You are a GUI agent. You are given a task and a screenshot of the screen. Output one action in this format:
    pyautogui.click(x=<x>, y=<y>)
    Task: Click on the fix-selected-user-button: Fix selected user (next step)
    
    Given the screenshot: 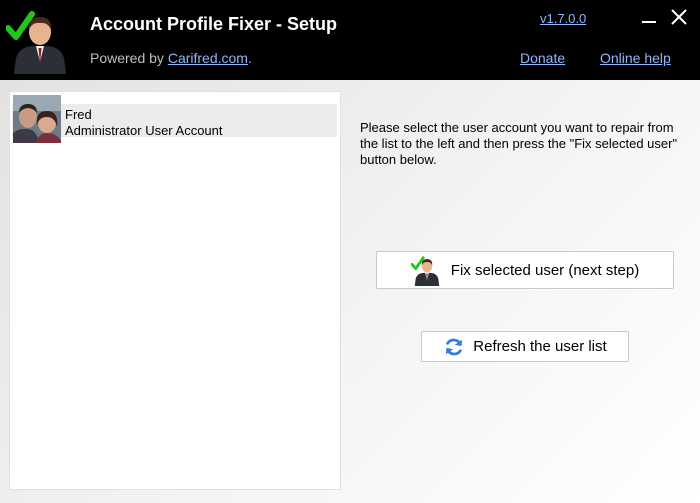 What is the action you would take?
    pyautogui.click(x=525, y=270)
    